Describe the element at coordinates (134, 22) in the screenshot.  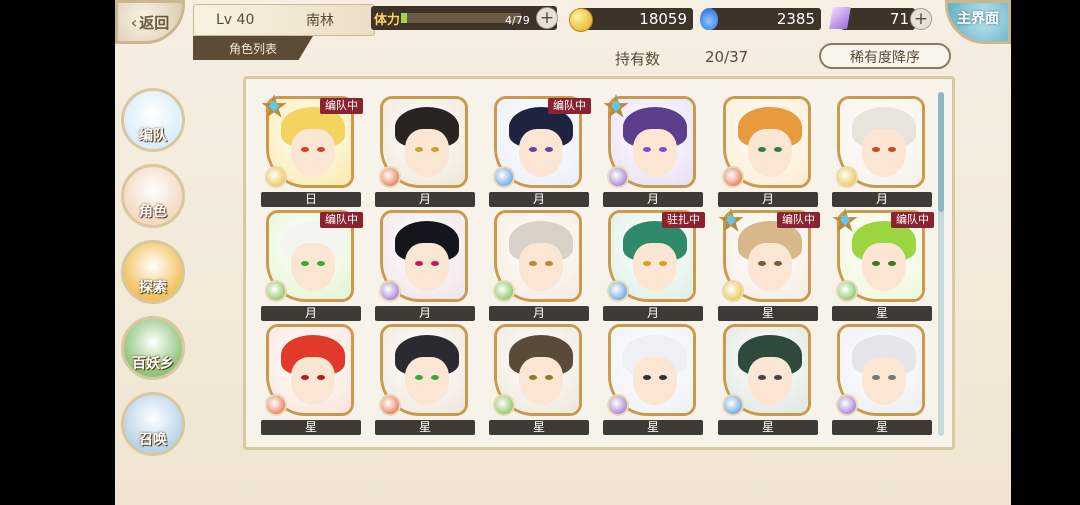
I see `back-arrow-icon: ‹` at that location.